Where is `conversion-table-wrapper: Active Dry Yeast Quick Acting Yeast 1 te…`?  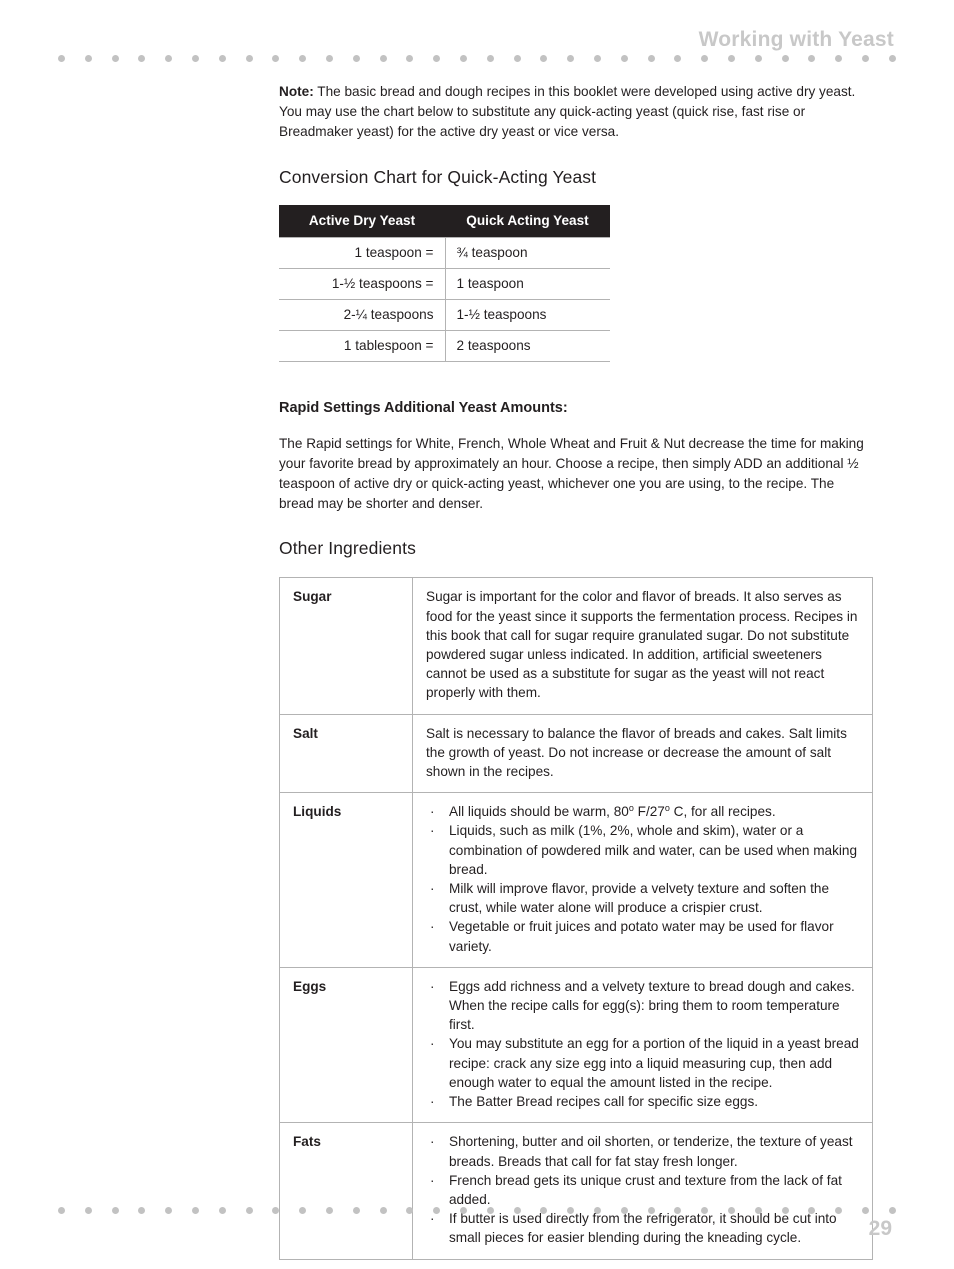
conversion-table-wrapper: Active Dry Yeast Quick Acting Yeast 1 te… is located at coordinates (575, 283).